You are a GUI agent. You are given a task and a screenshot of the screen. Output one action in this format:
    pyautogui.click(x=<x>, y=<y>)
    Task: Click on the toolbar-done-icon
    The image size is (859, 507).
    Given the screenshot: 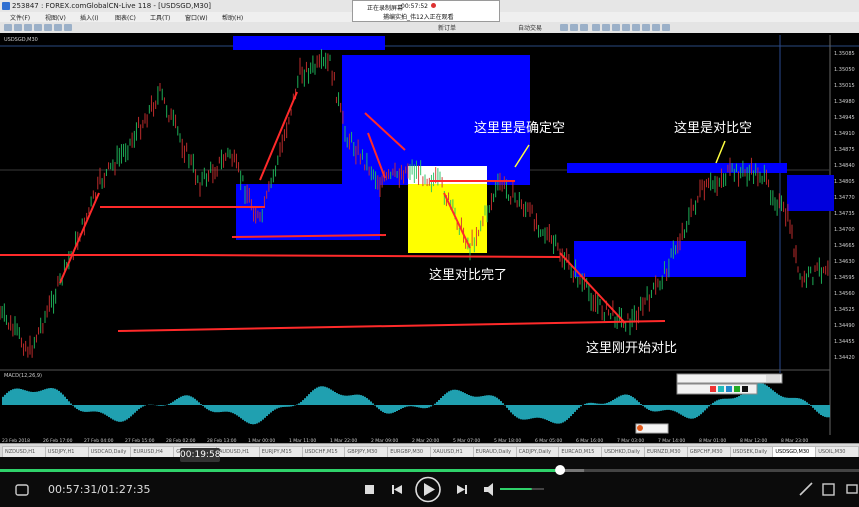 What is the action you would take?
    pyautogui.click(x=773, y=378)
    